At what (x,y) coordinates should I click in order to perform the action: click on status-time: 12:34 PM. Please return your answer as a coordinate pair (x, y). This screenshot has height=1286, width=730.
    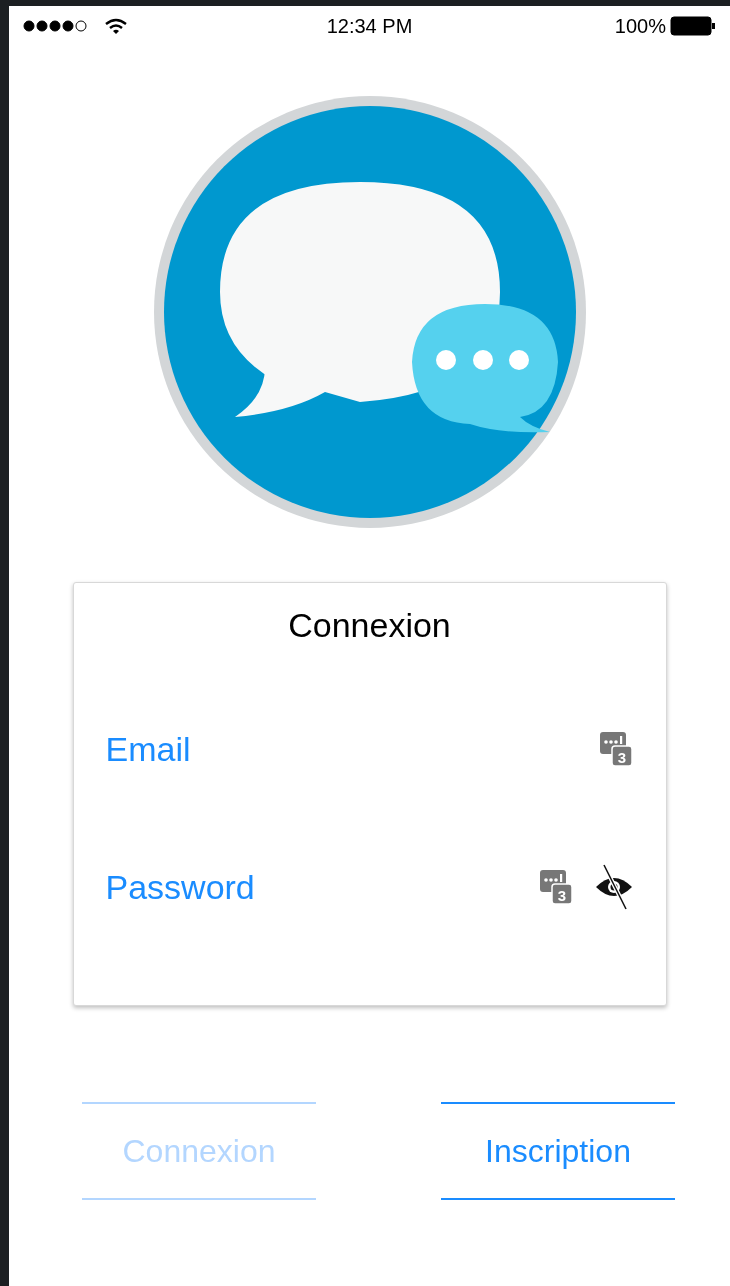
    Looking at the image, I should click on (369, 26).